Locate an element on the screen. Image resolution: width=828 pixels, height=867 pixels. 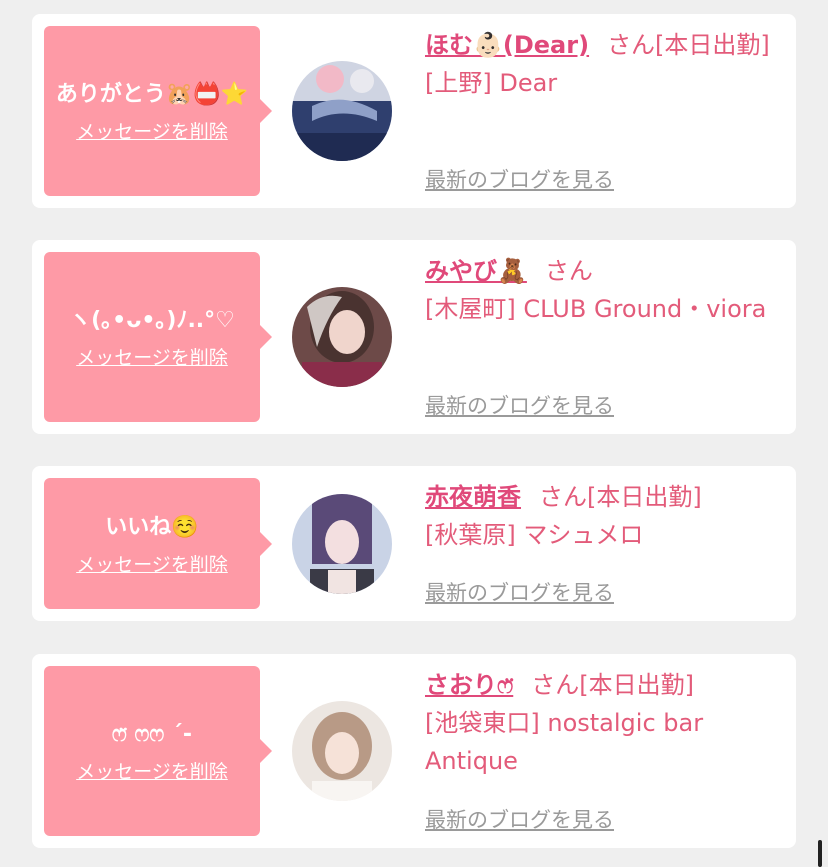
profile-name-link: みやび🧸 is located at coordinates (476, 271).